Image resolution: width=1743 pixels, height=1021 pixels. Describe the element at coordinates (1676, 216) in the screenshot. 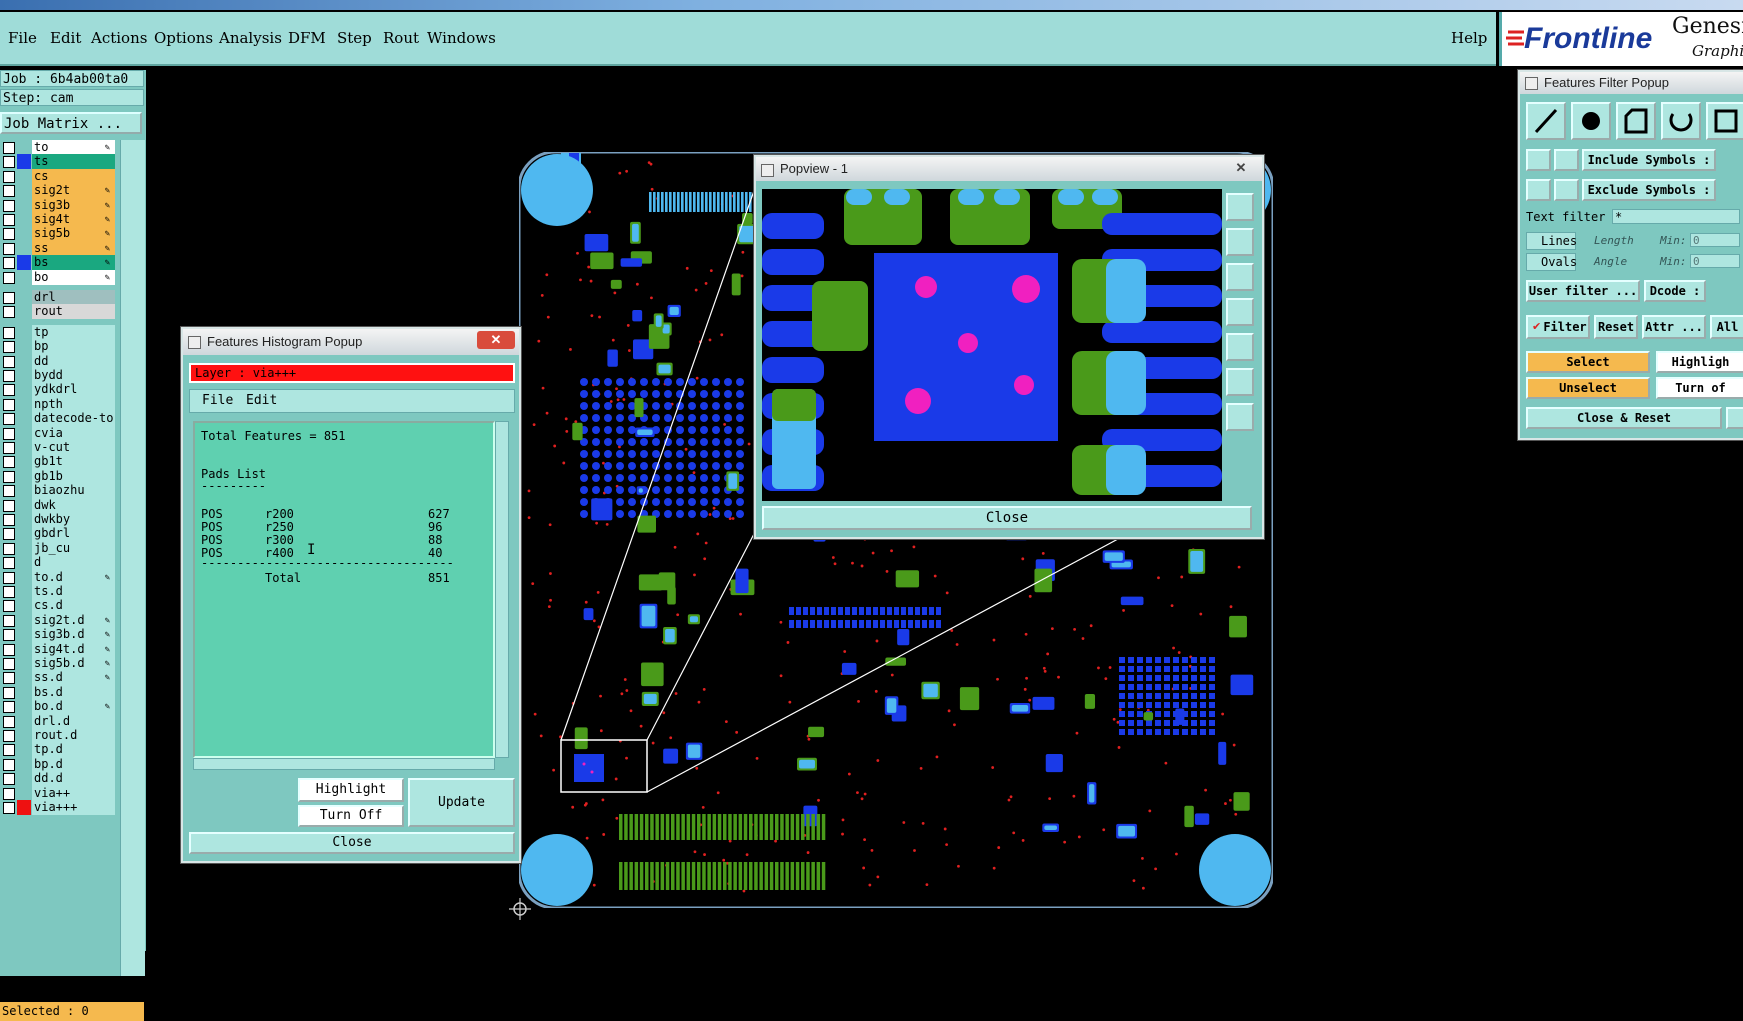

I see `text-filter-input: *` at that location.